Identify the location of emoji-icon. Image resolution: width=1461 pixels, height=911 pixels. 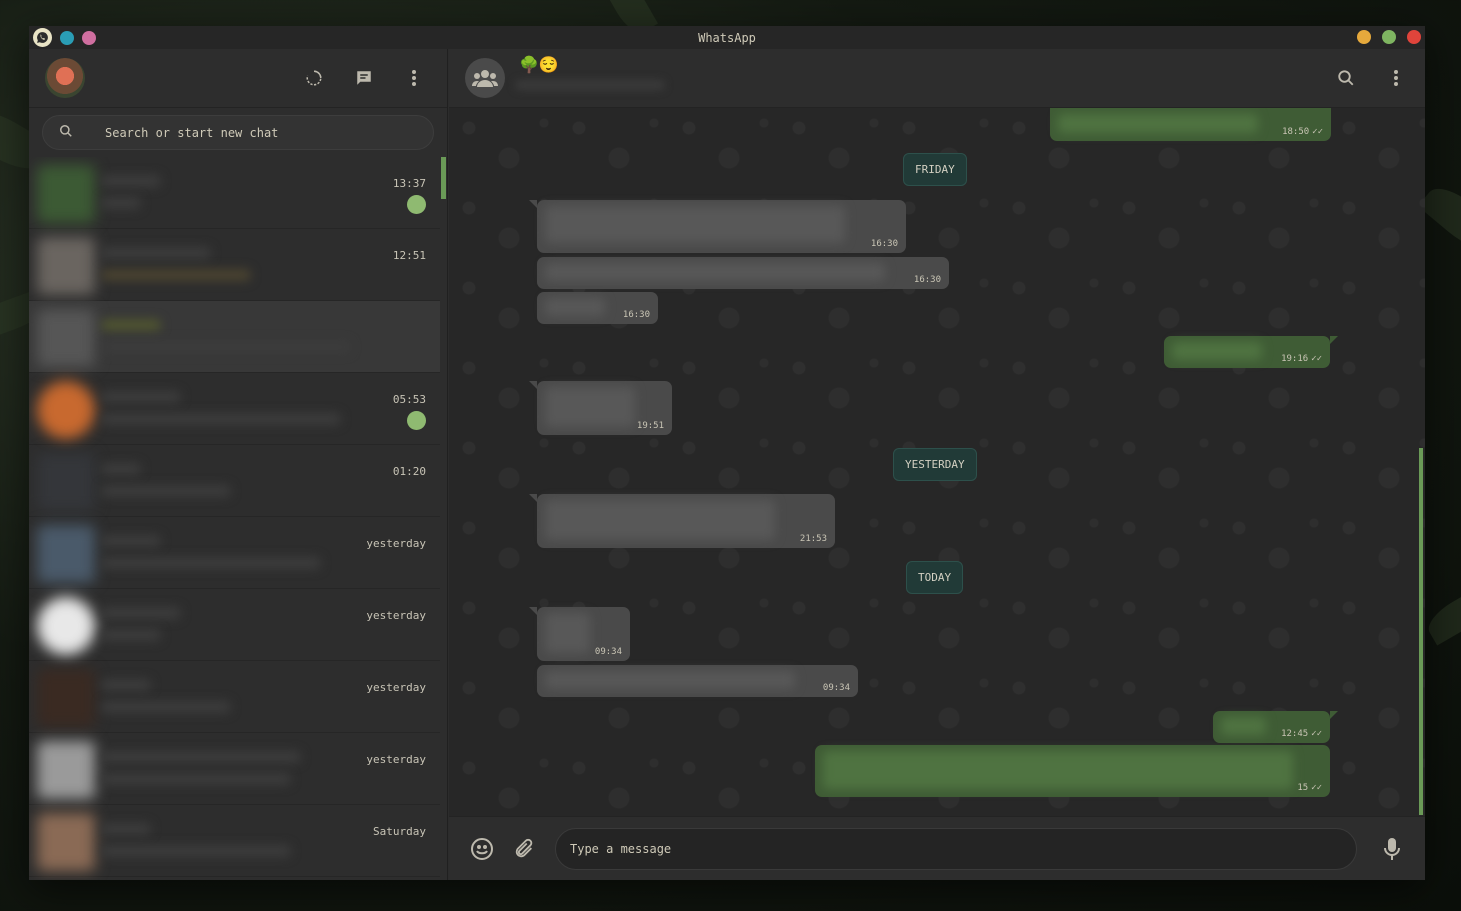
(482, 849).